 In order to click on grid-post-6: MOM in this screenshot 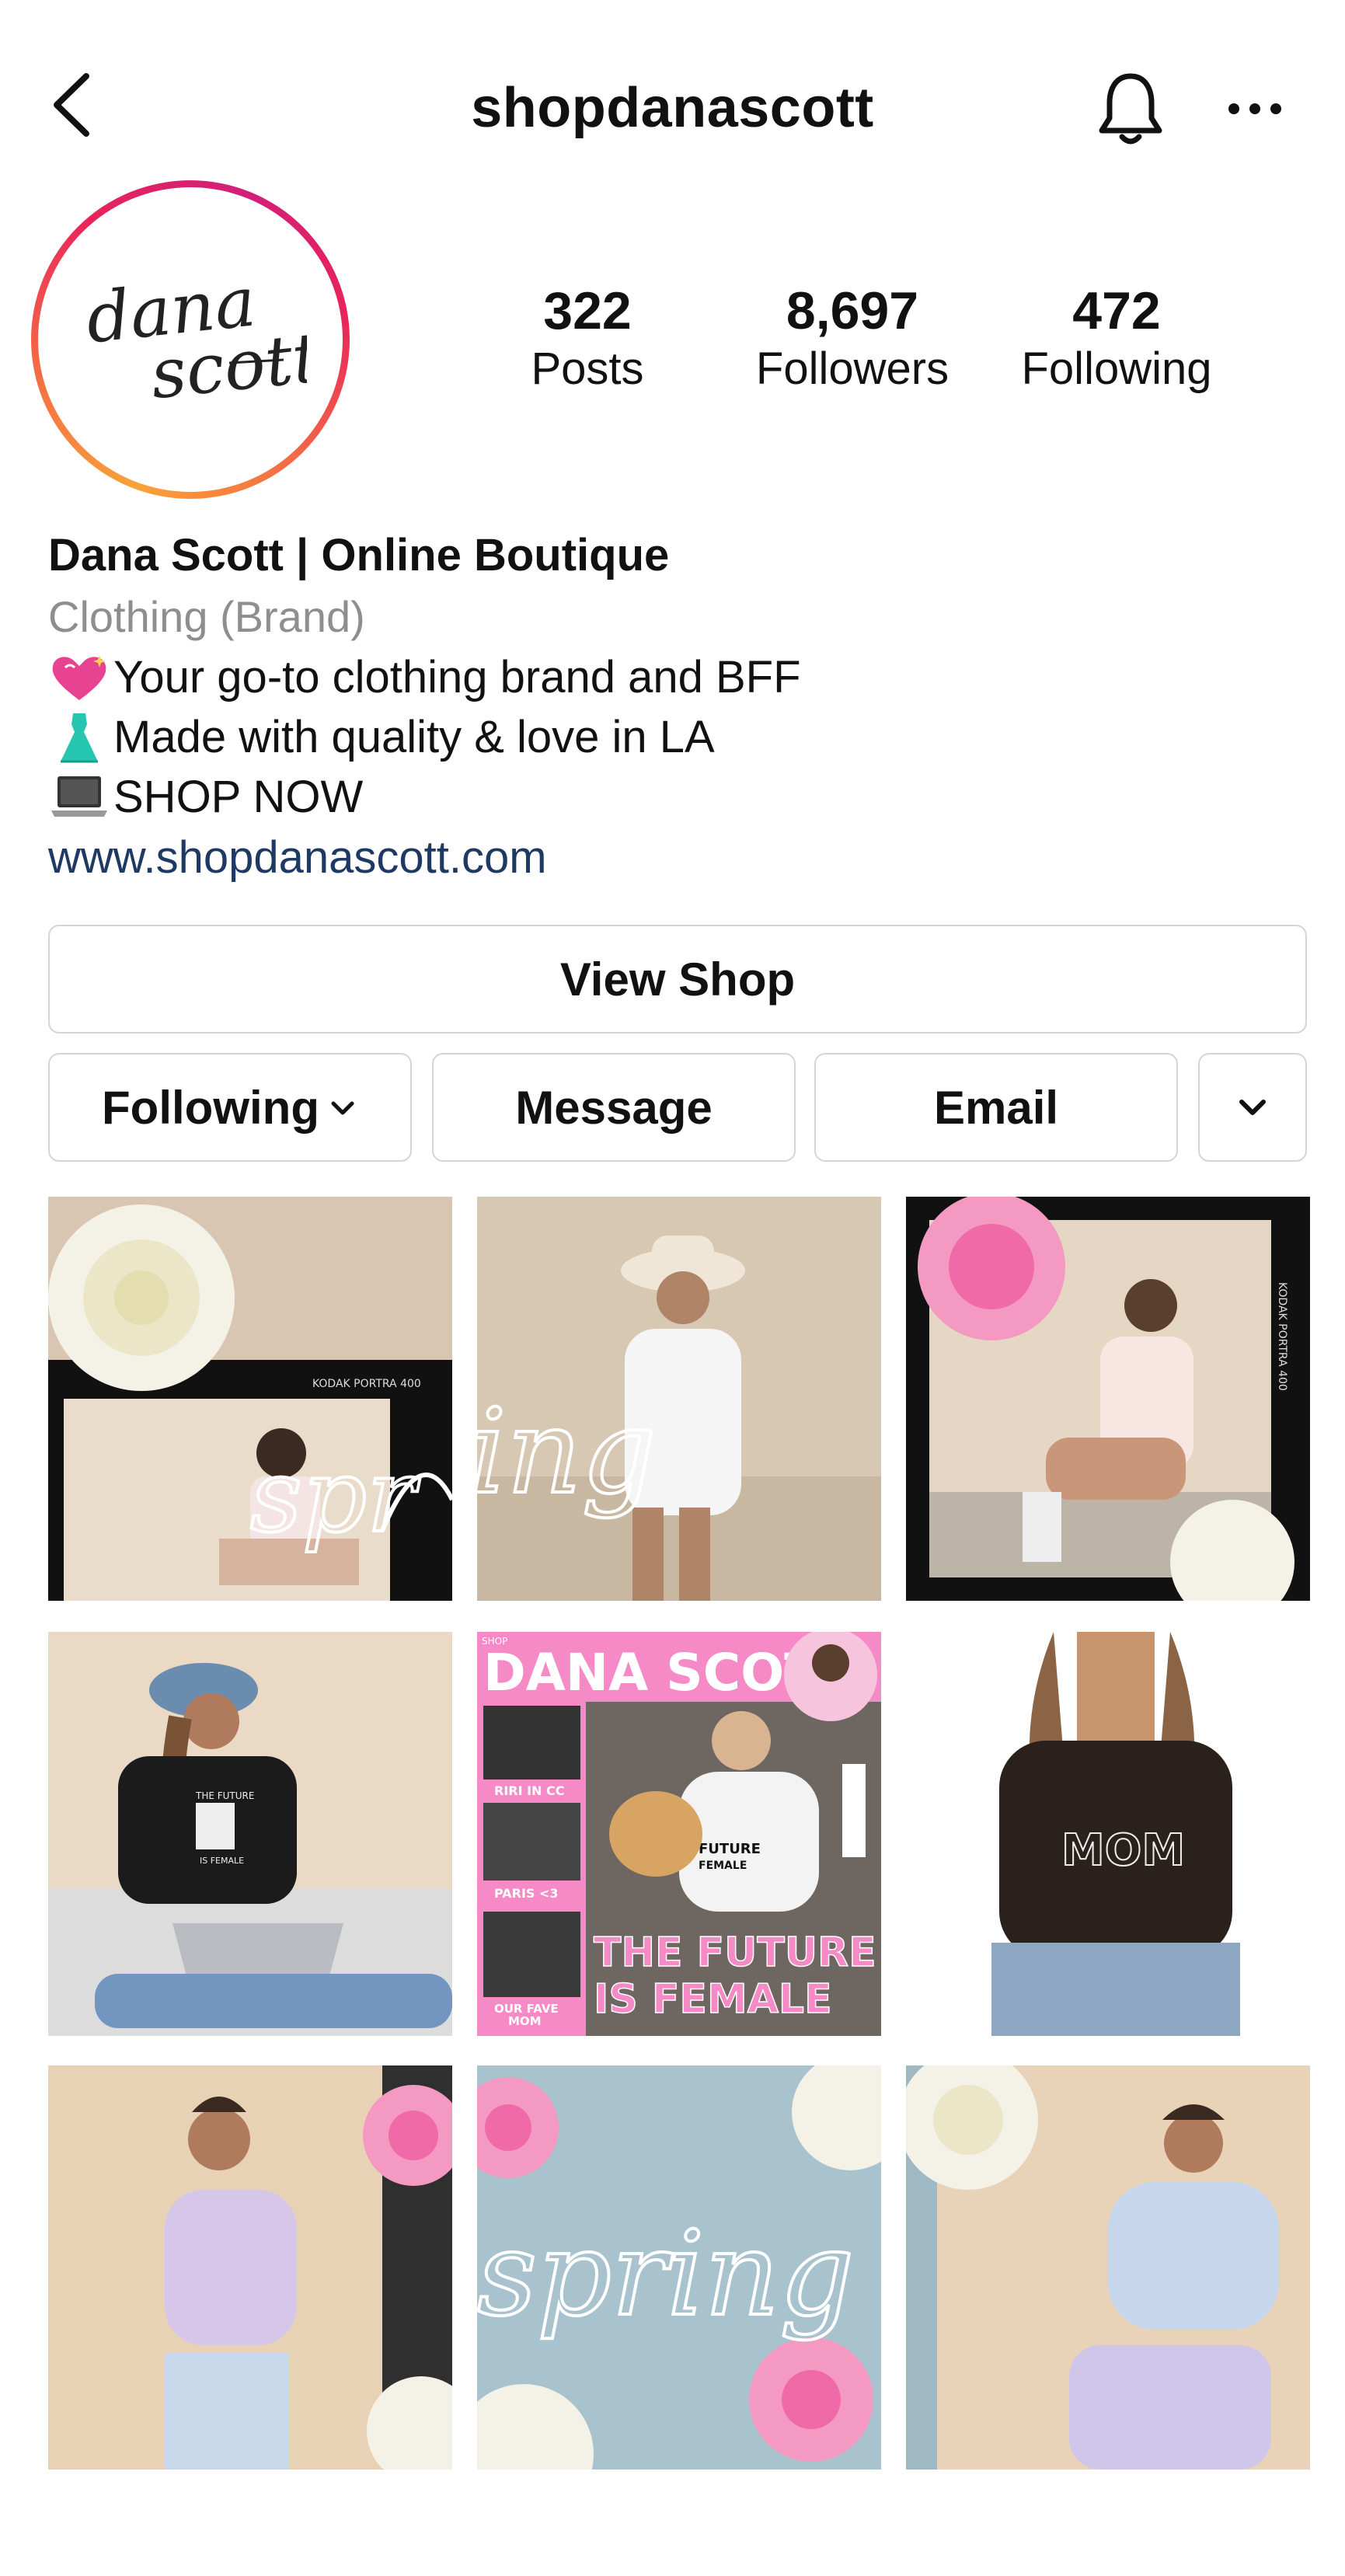, I will do `click(1108, 1834)`.